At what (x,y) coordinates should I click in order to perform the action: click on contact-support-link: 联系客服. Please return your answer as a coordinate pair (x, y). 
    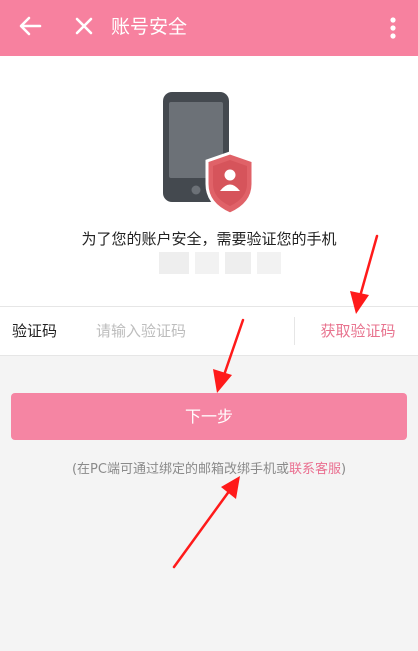
    Looking at the image, I should click on (315, 469).